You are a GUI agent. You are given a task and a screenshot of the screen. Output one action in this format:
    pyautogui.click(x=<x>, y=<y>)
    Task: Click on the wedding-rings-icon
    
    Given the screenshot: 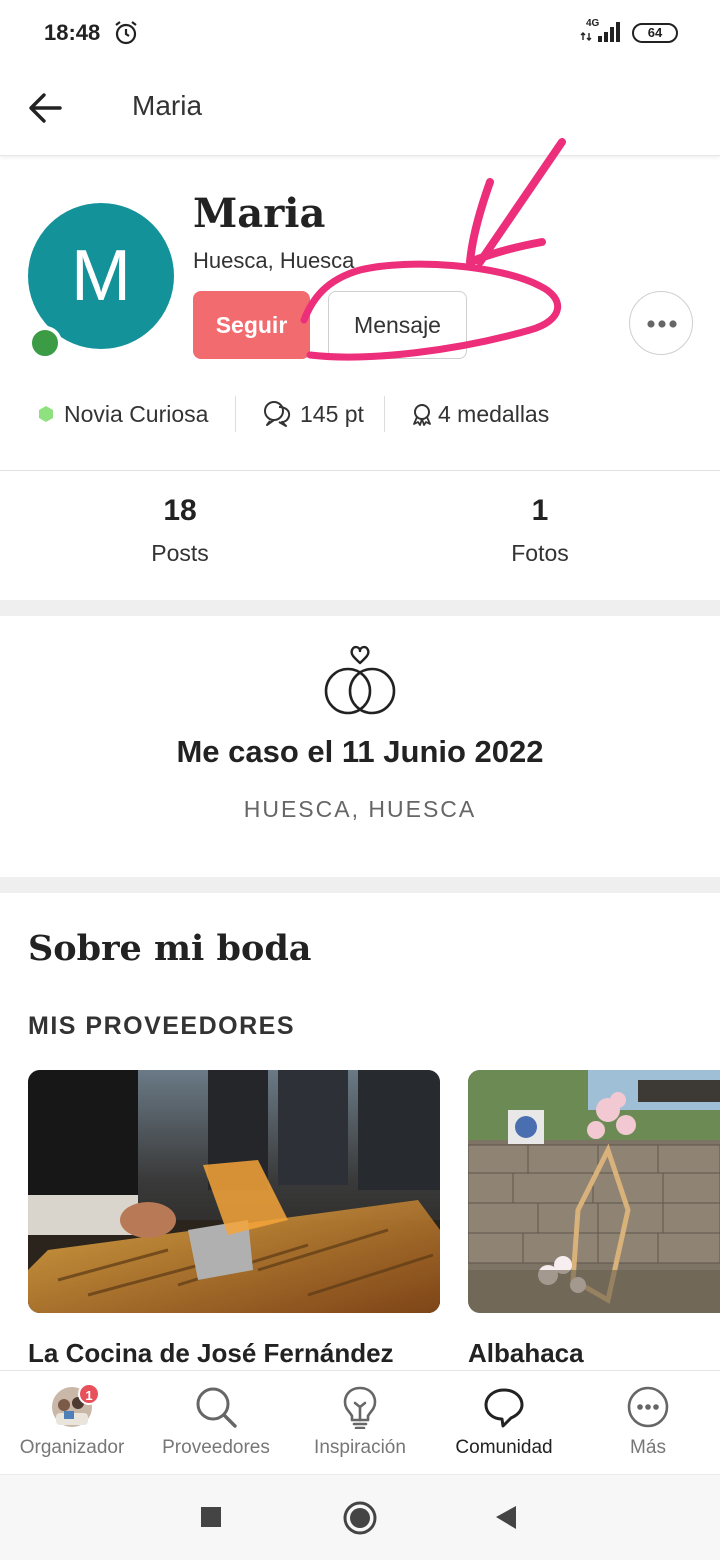 What is the action you would take?
    pyautogui.click(x=360, y=680)
    